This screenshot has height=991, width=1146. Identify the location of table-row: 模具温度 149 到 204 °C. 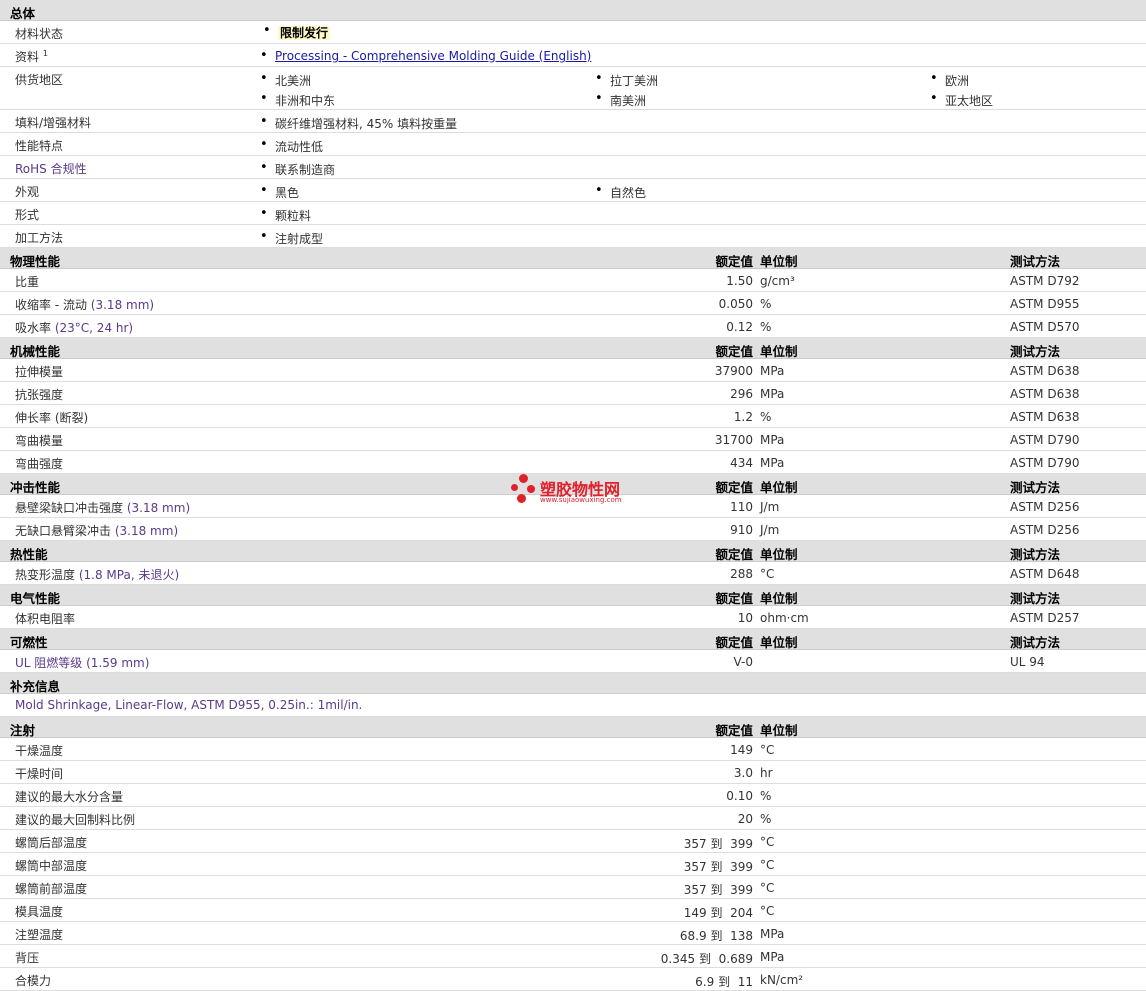
(573, 910).